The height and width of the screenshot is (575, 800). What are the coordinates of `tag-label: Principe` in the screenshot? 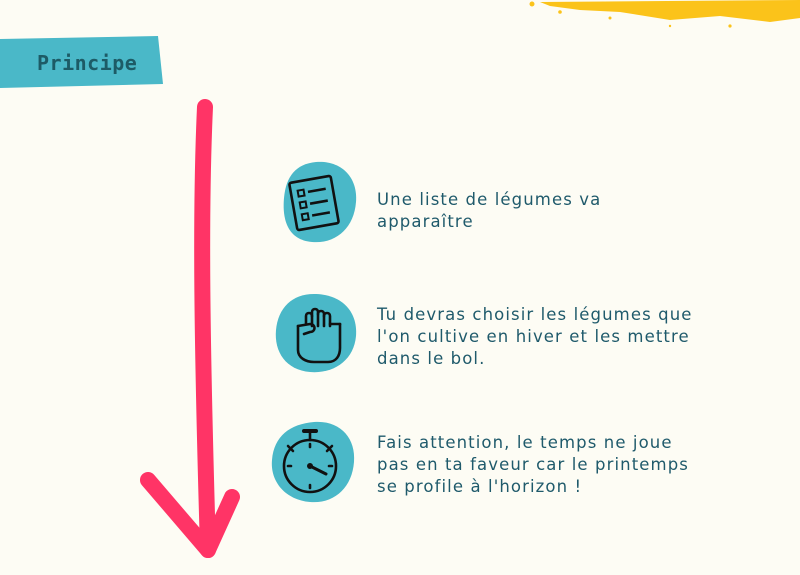 It's located at (87, 63).